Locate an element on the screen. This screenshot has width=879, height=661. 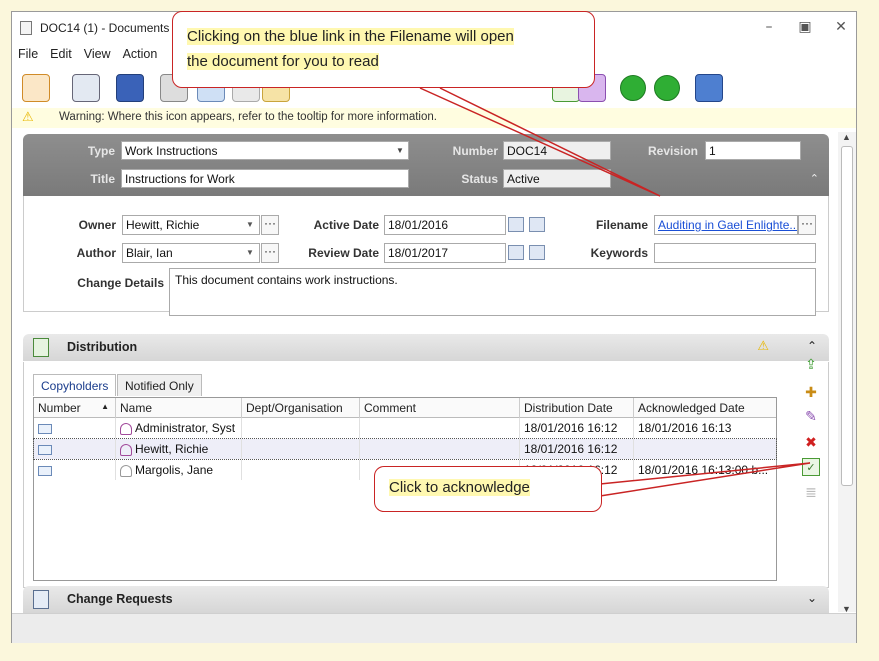
change-requests-section-header: Change Requests ⌄ is located at coordinates (426, 599).